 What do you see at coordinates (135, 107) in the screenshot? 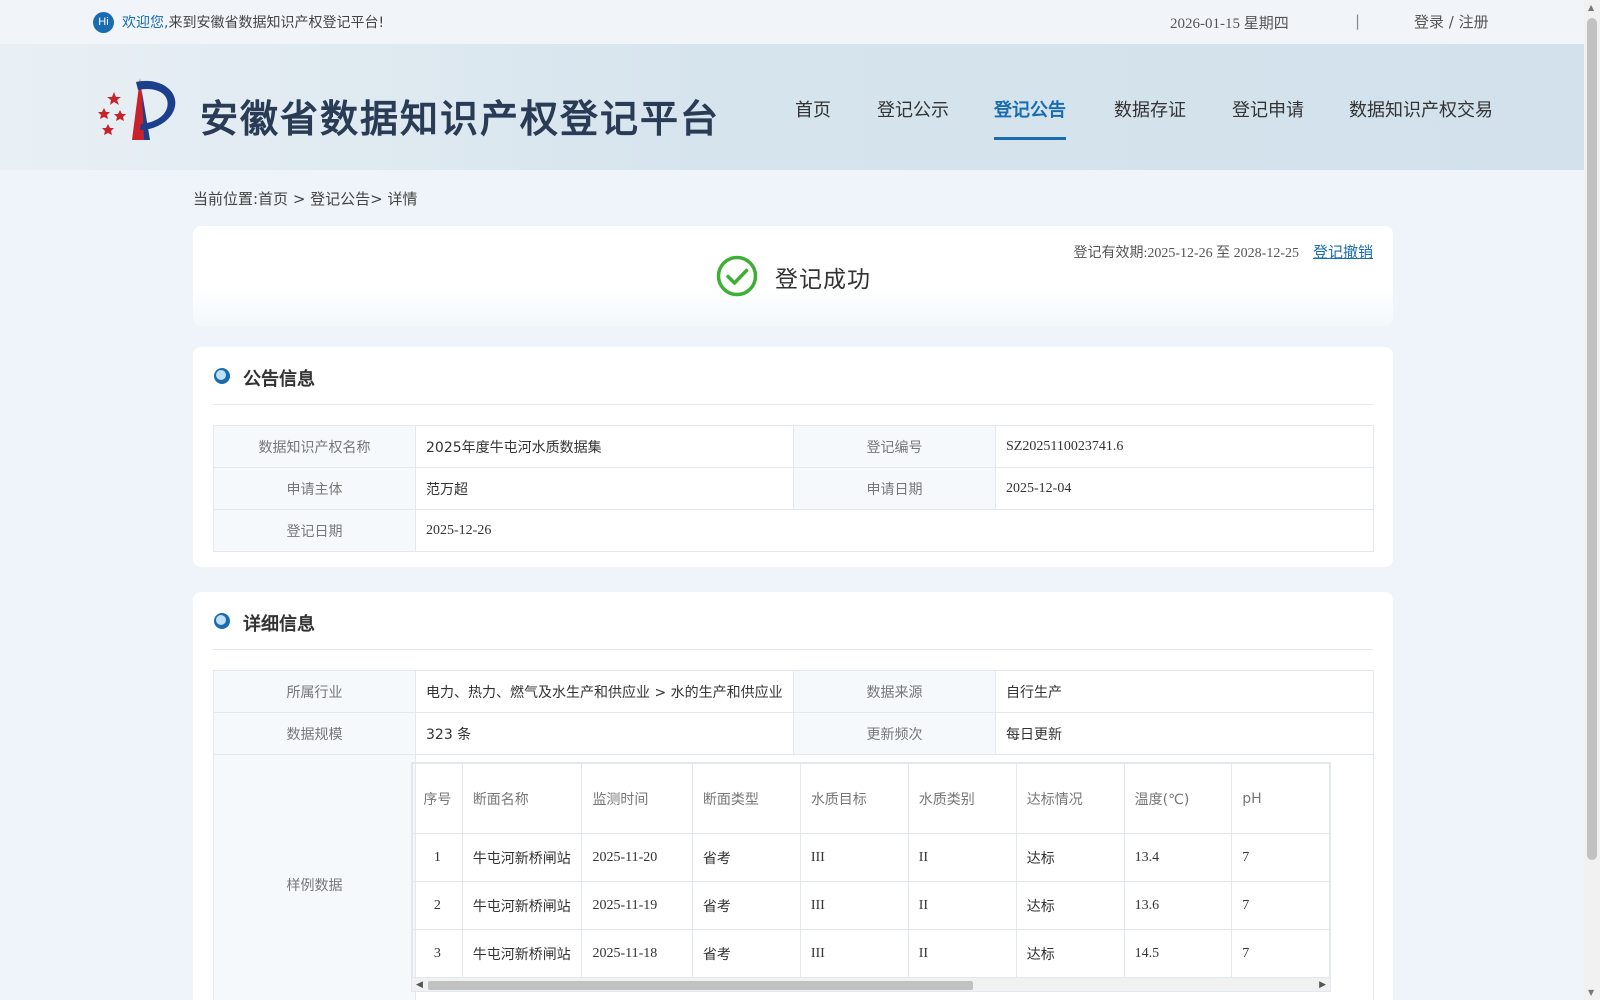
I see `site-logo-icon` at bounding box center [135, 107].